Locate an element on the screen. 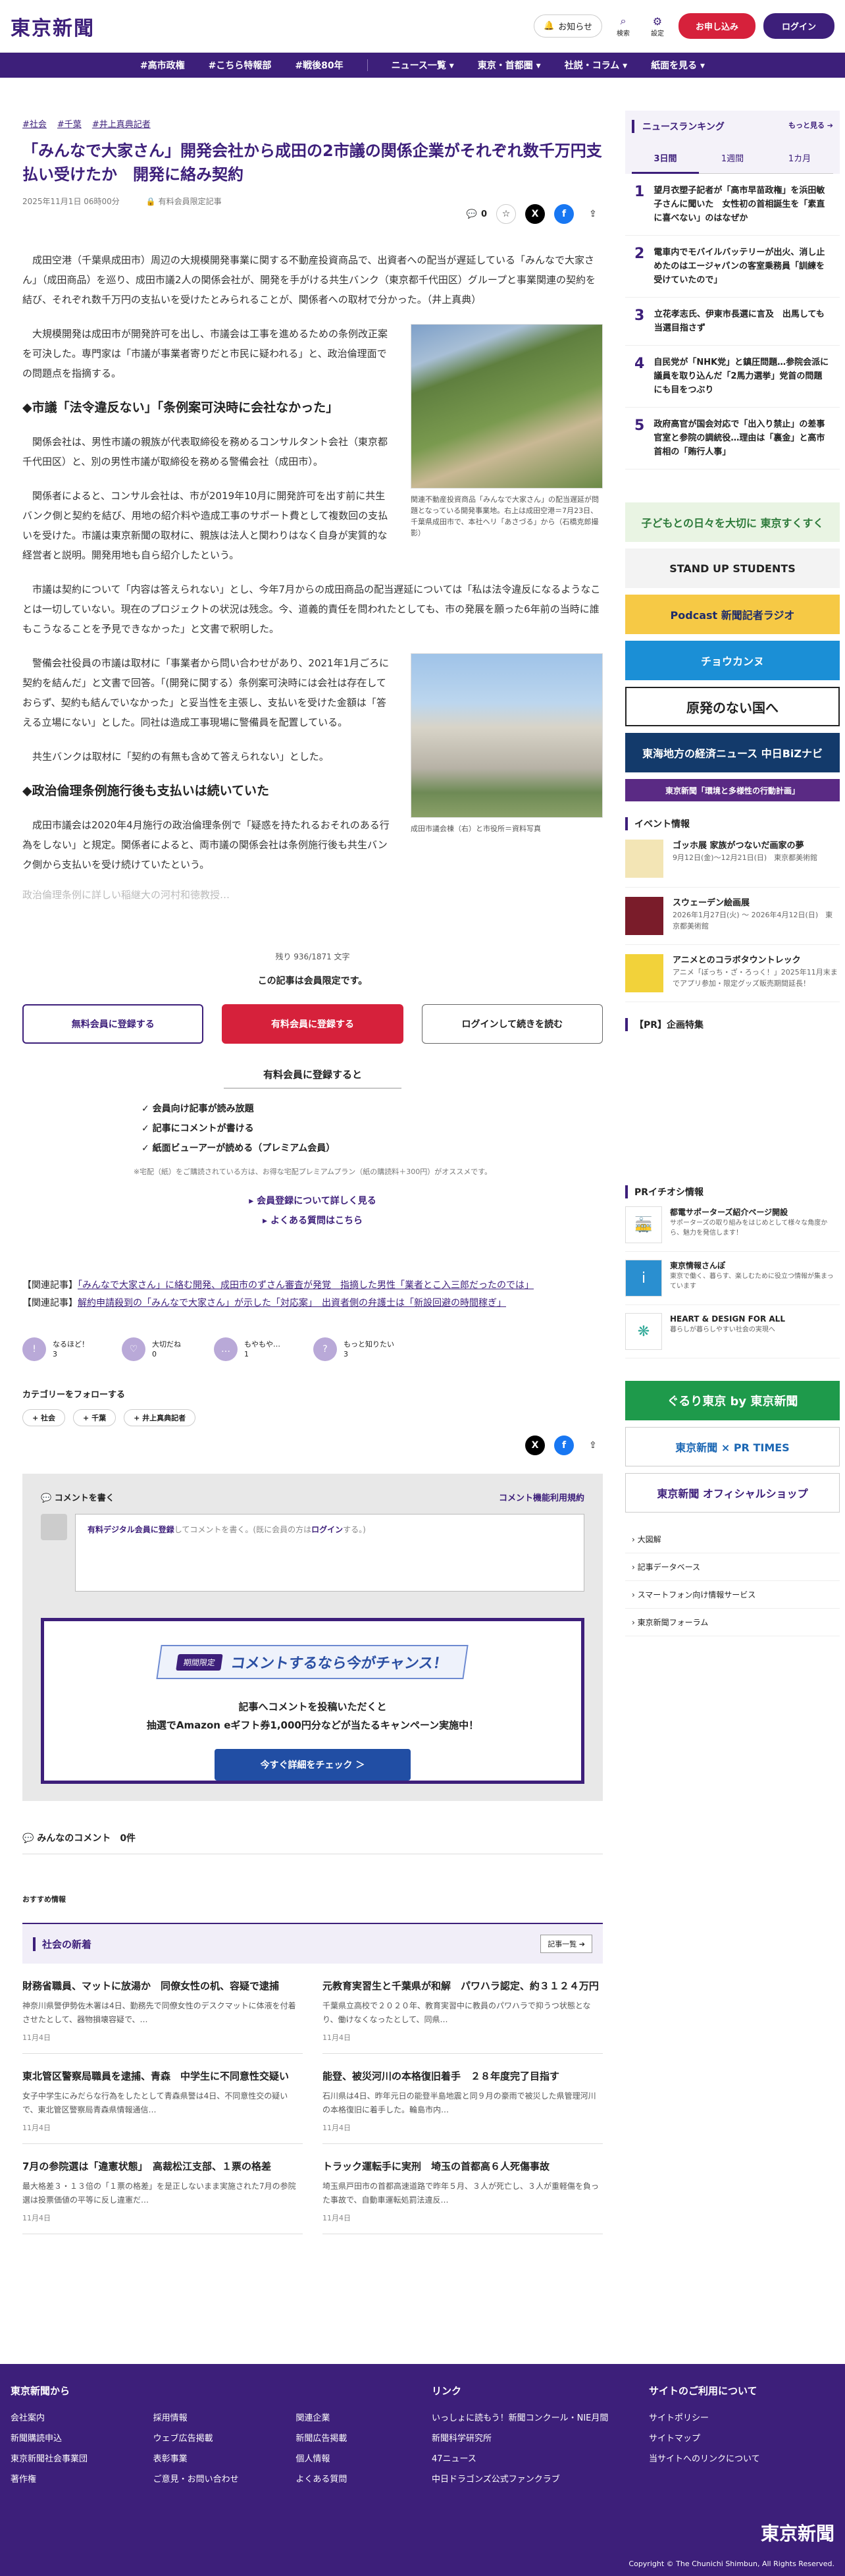 Image resolution: width=845 pixels, height=2576 pixels. paywall-buttons: 無料会員に登録する 有料会員に登録する ログインして続きを読む is located at coordinates (313, 1024).